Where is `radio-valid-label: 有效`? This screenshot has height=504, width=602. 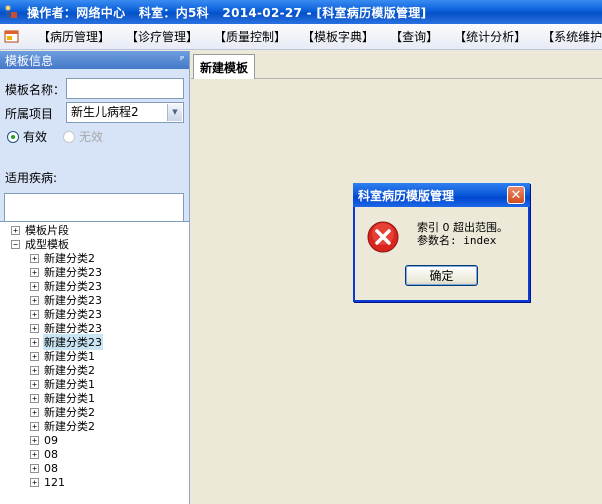
radio-valid-label: 有效 is located at coordinates (35, 137).